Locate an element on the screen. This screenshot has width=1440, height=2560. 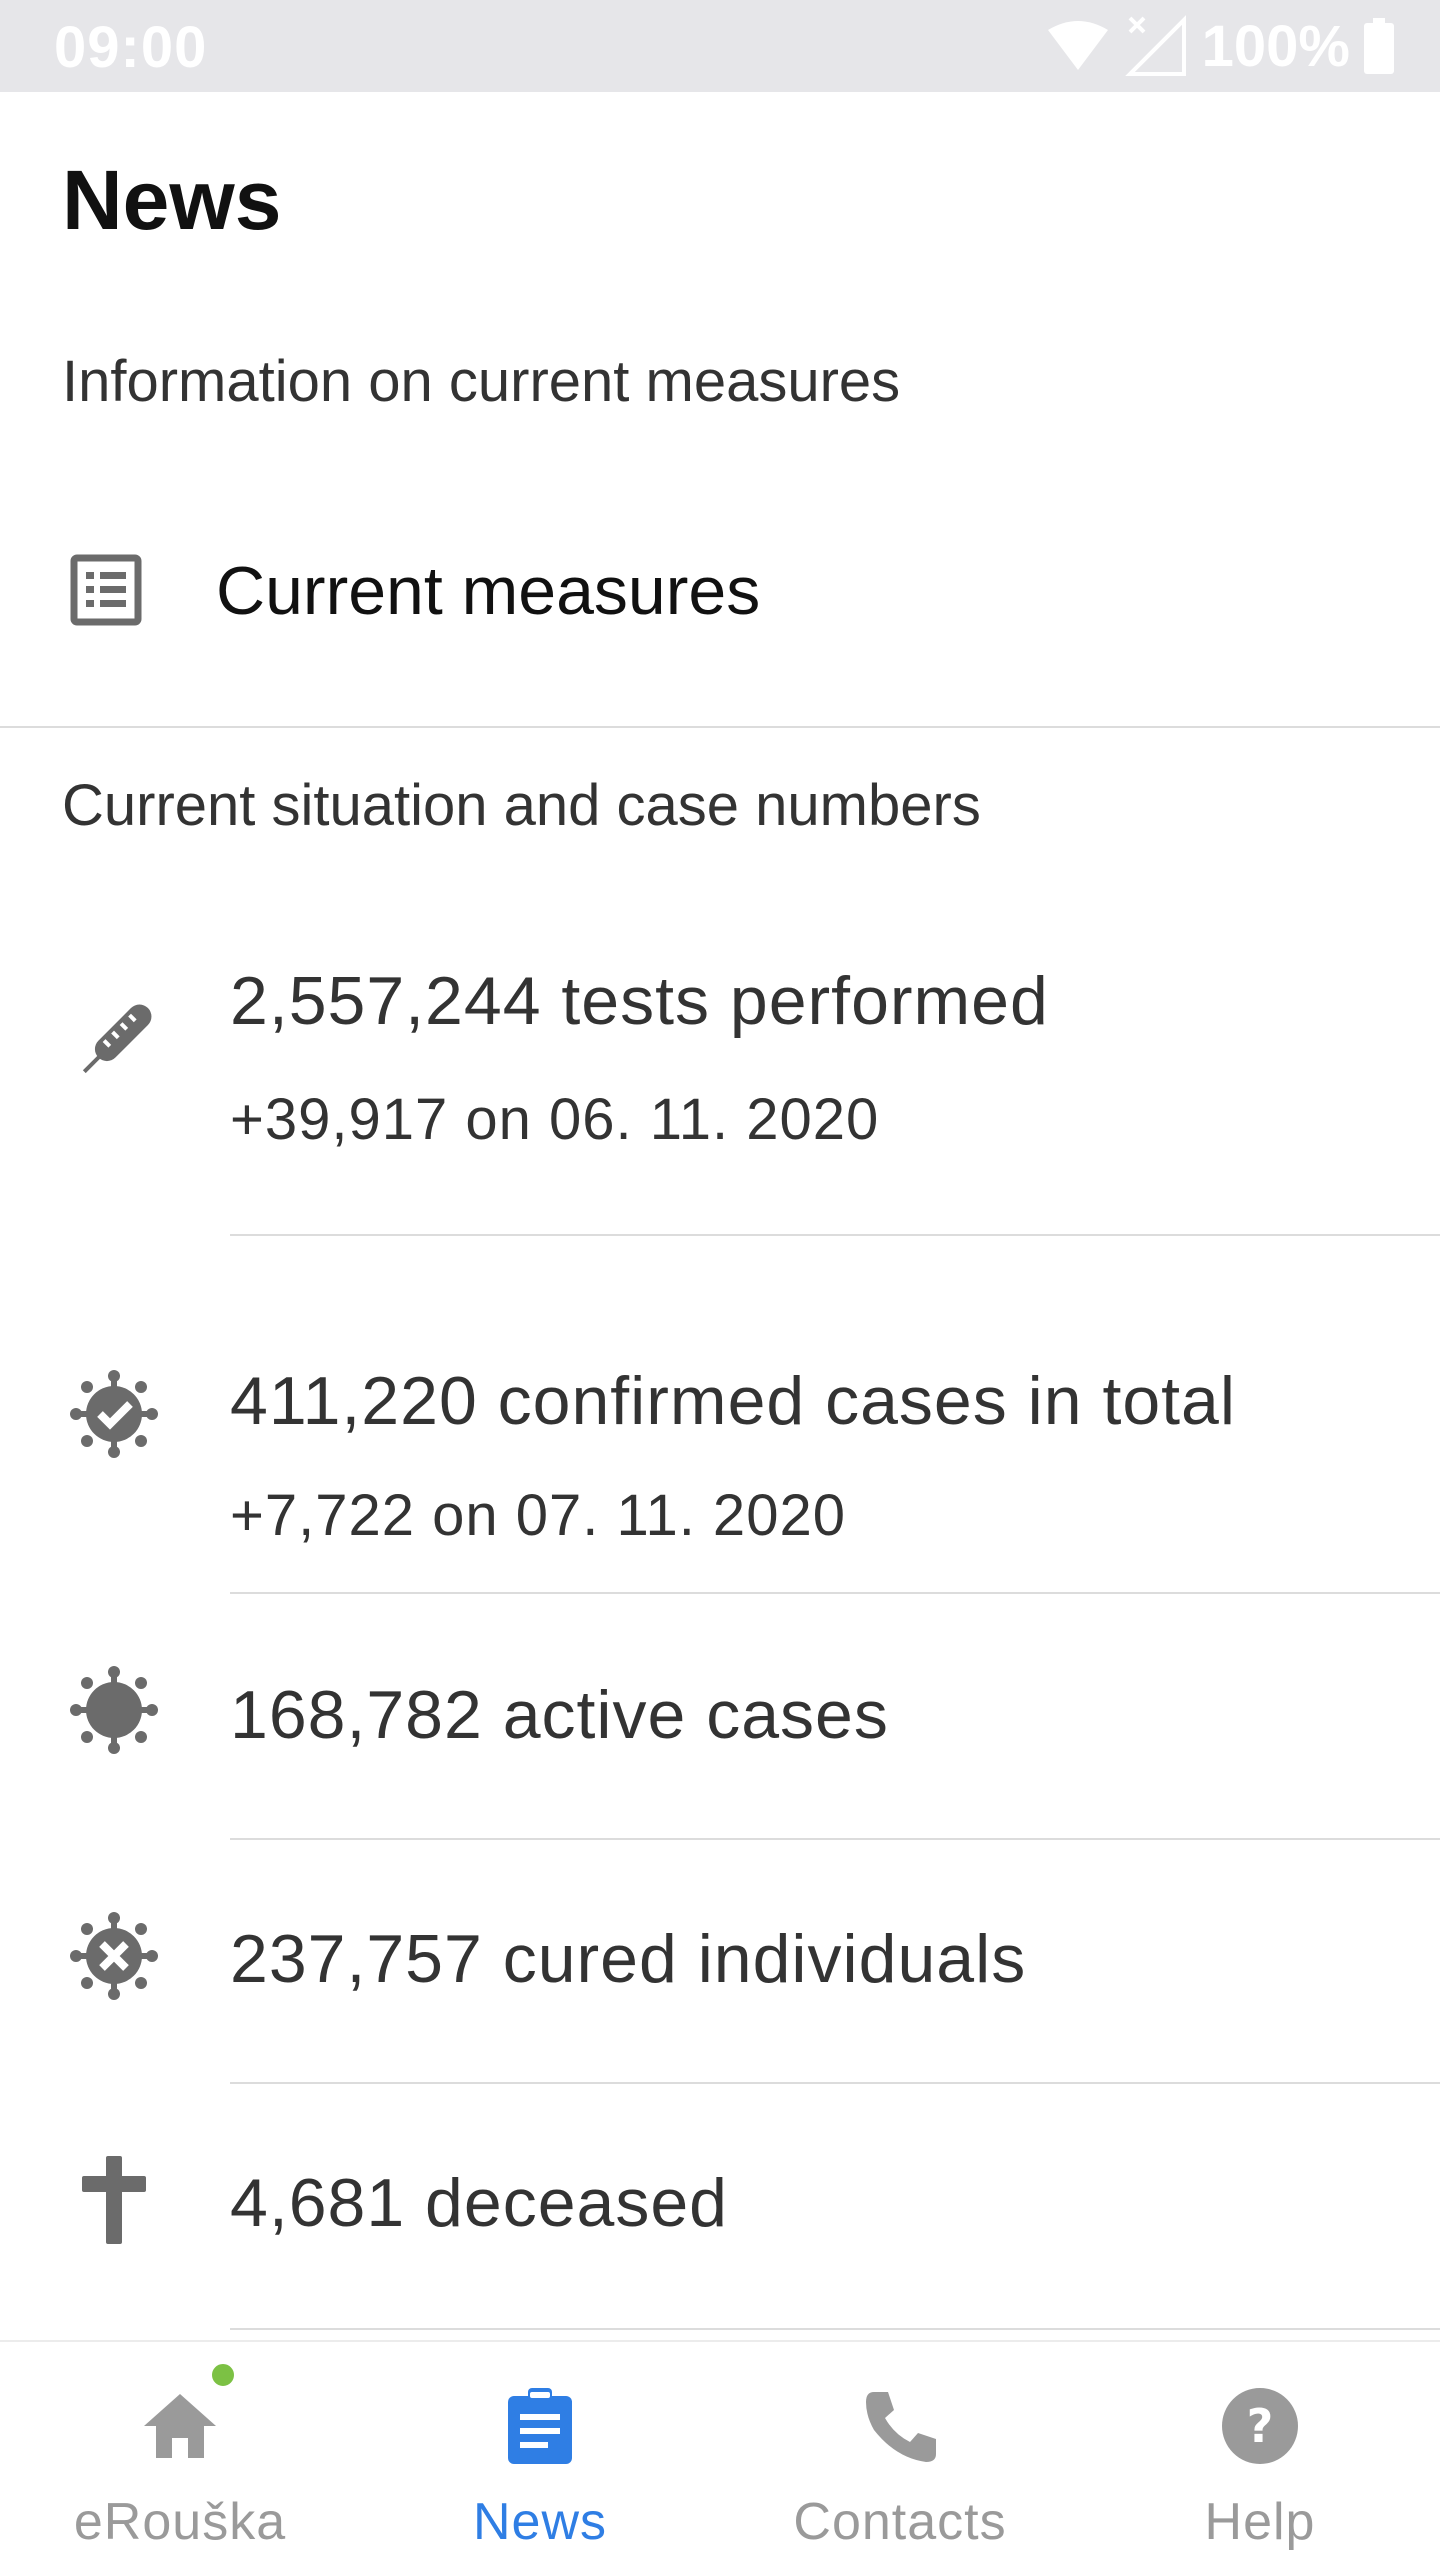
bottom-navigation: eRouška News Contacts ? Help is located at coordinates (720, 2450).